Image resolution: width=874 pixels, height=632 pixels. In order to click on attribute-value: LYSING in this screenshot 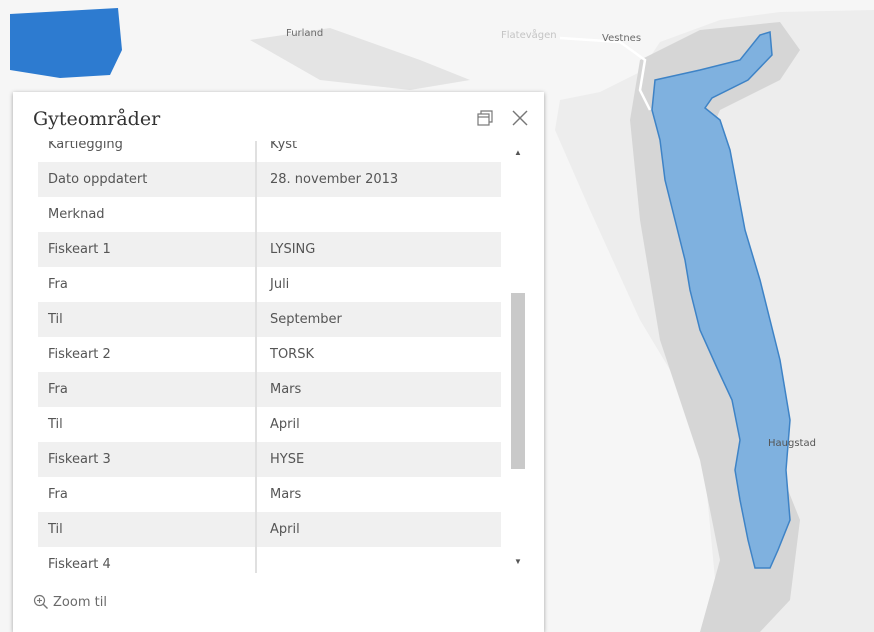, I will do `click(293, 249)`.